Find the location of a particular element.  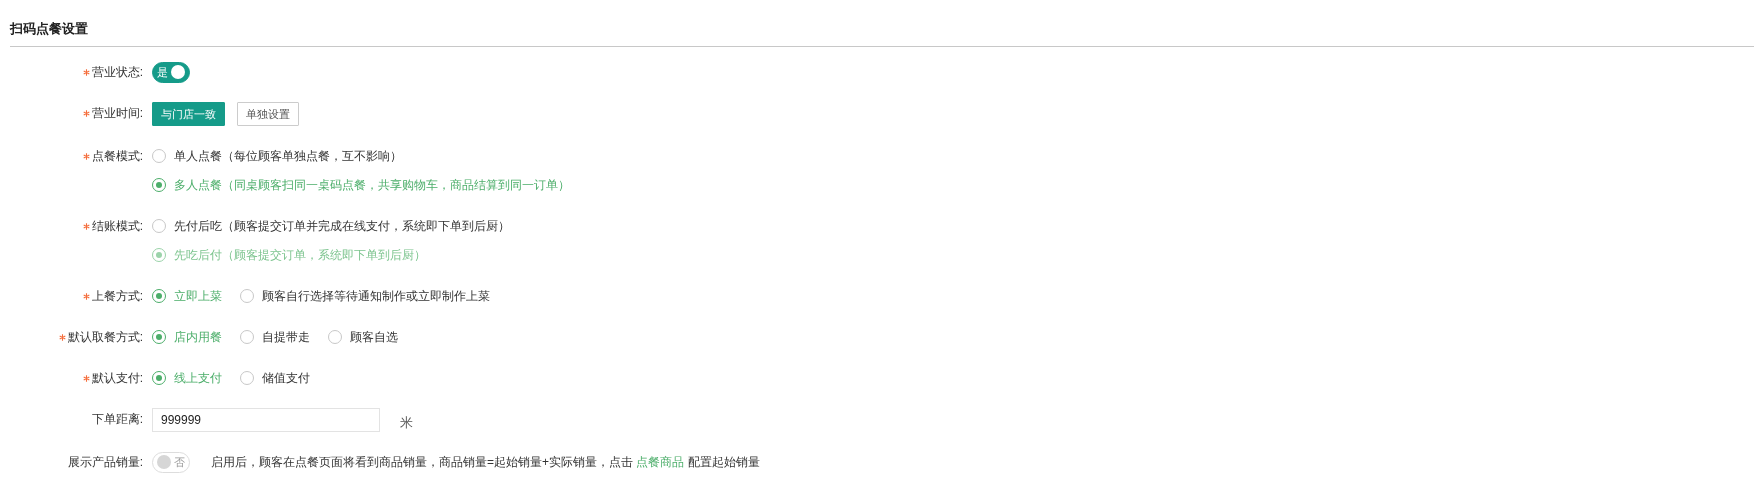

radio-option: 先付后吃（顾客提交订单并完成在线支付，系统即下单到后厨） is located at coordinates (331, 226).